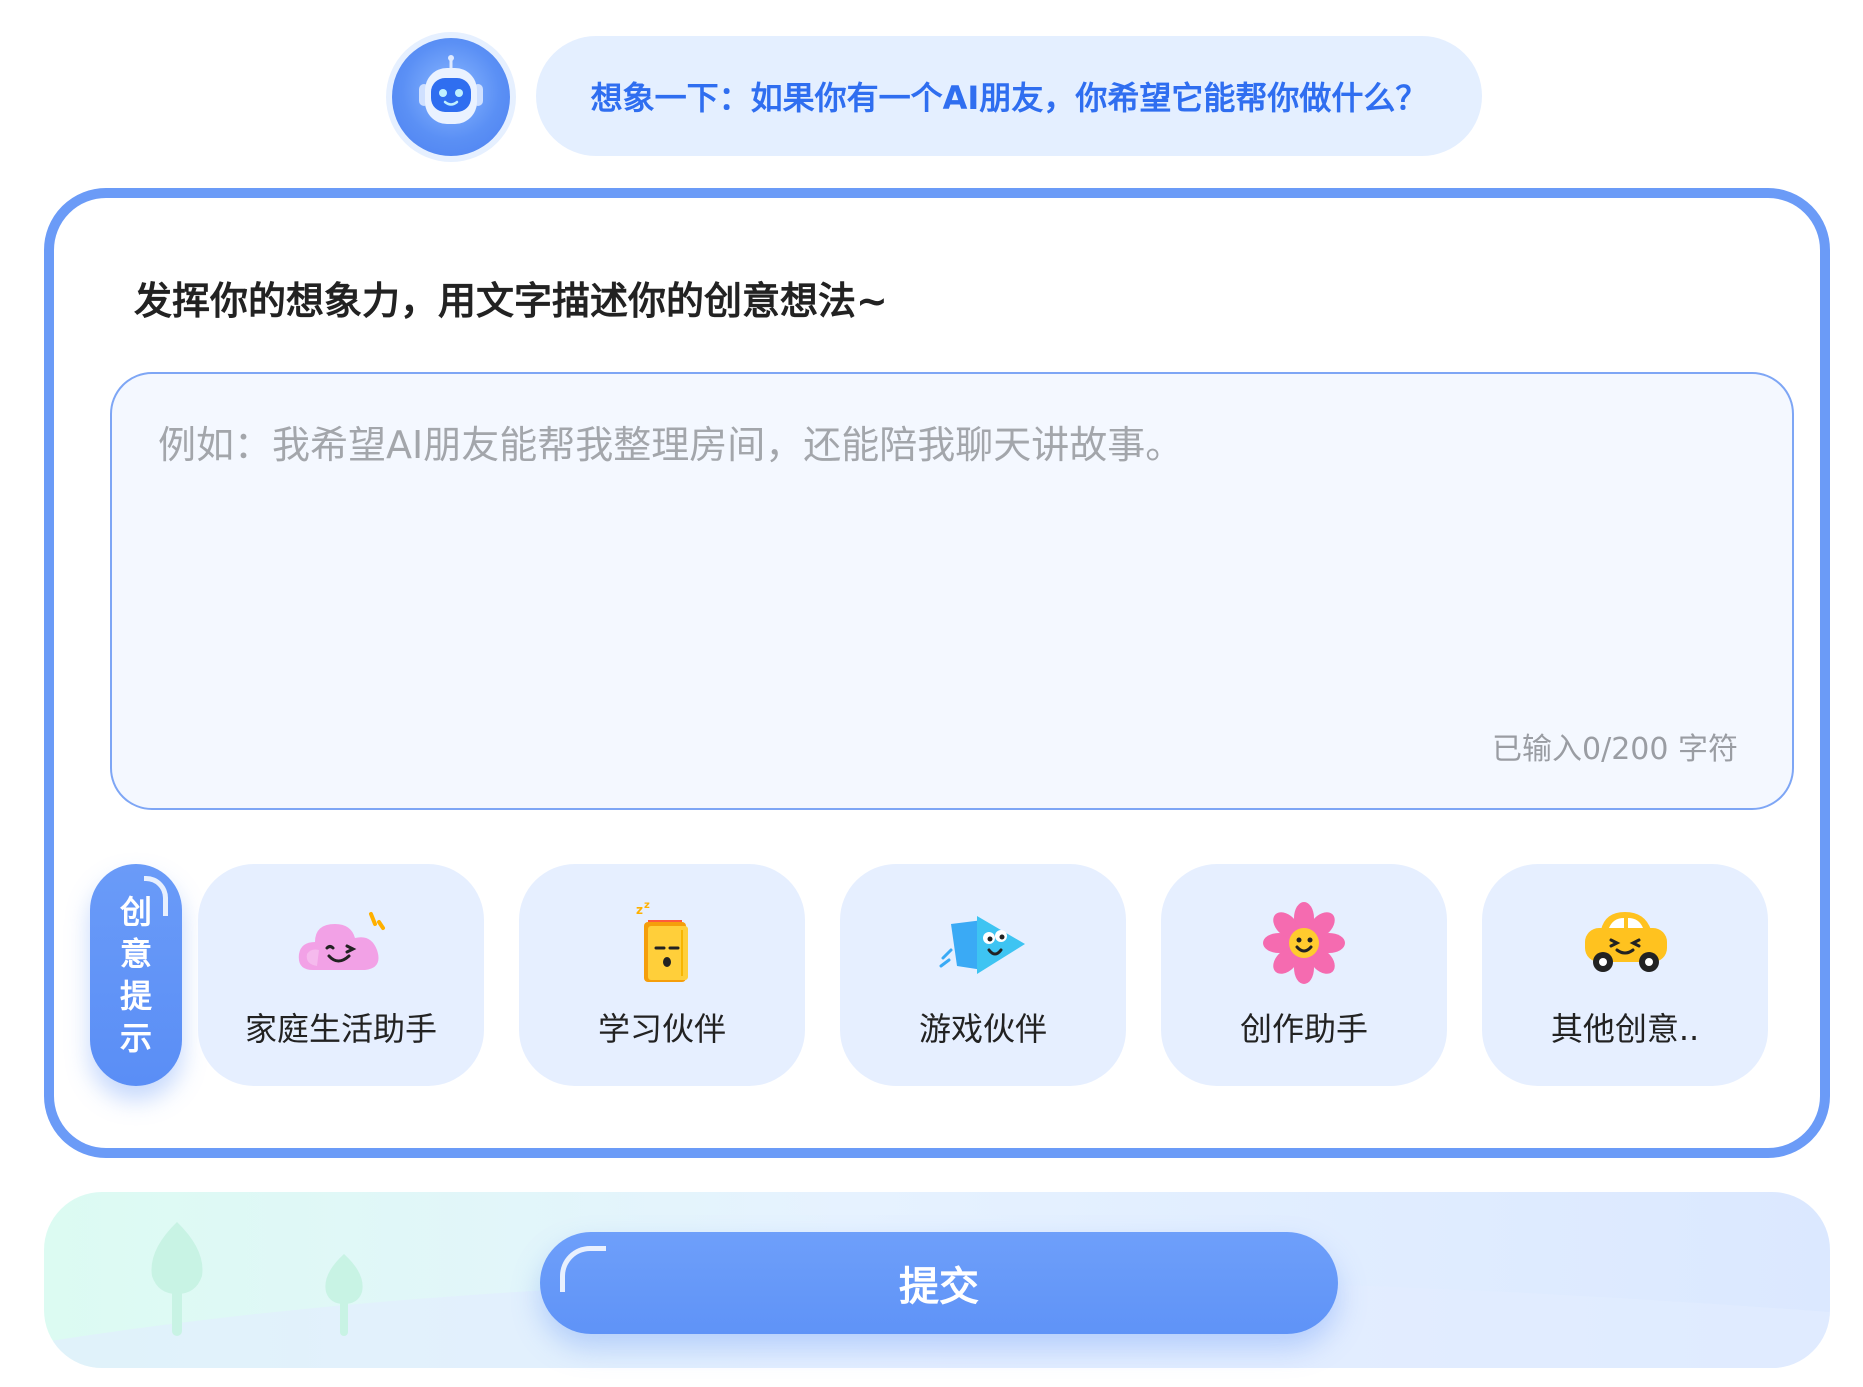  Describe the element at coordinates (983, 943) in the screenshot. I see `play-icon` at that location.